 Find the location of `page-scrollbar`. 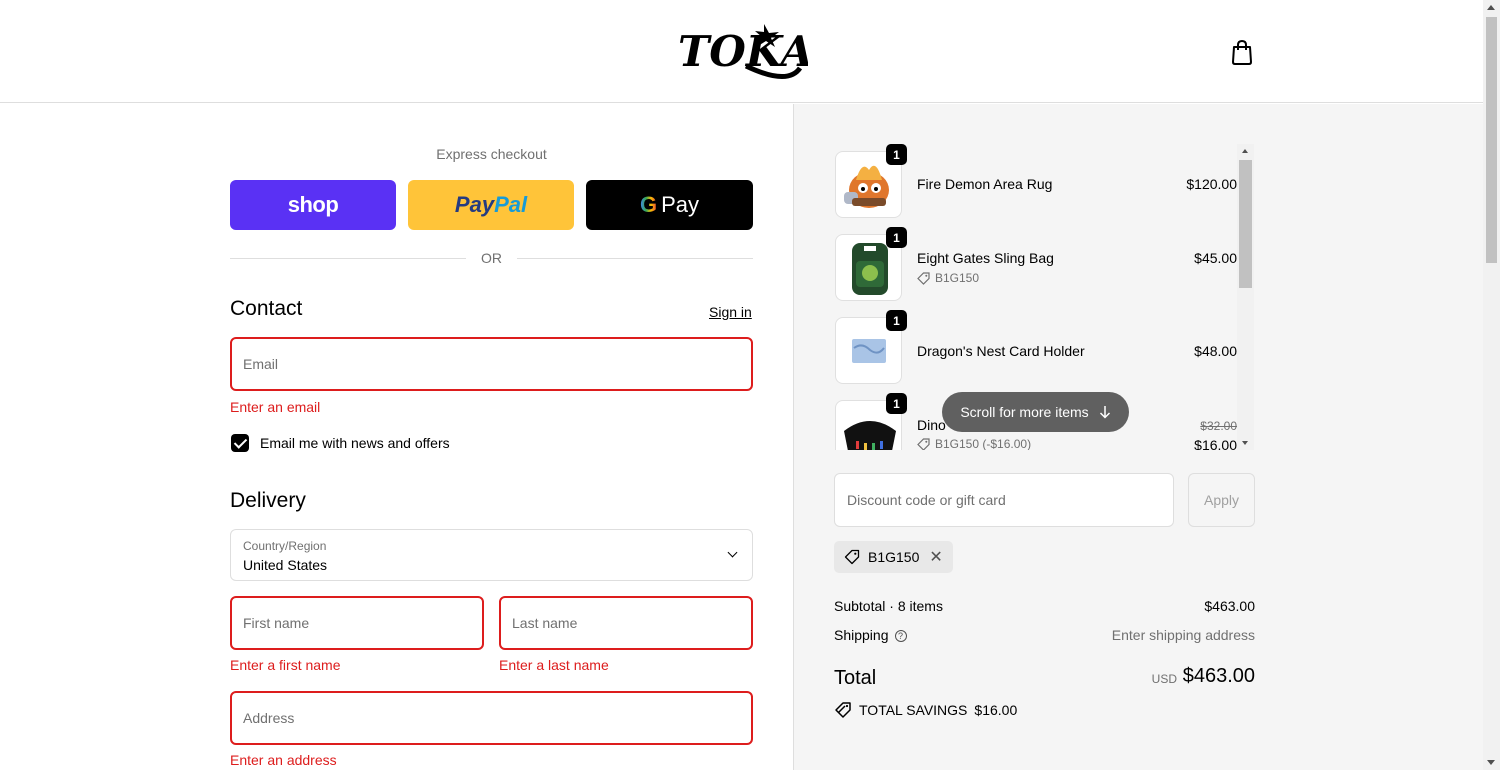

page-scrollbar is located at coordinates (1491, 385).